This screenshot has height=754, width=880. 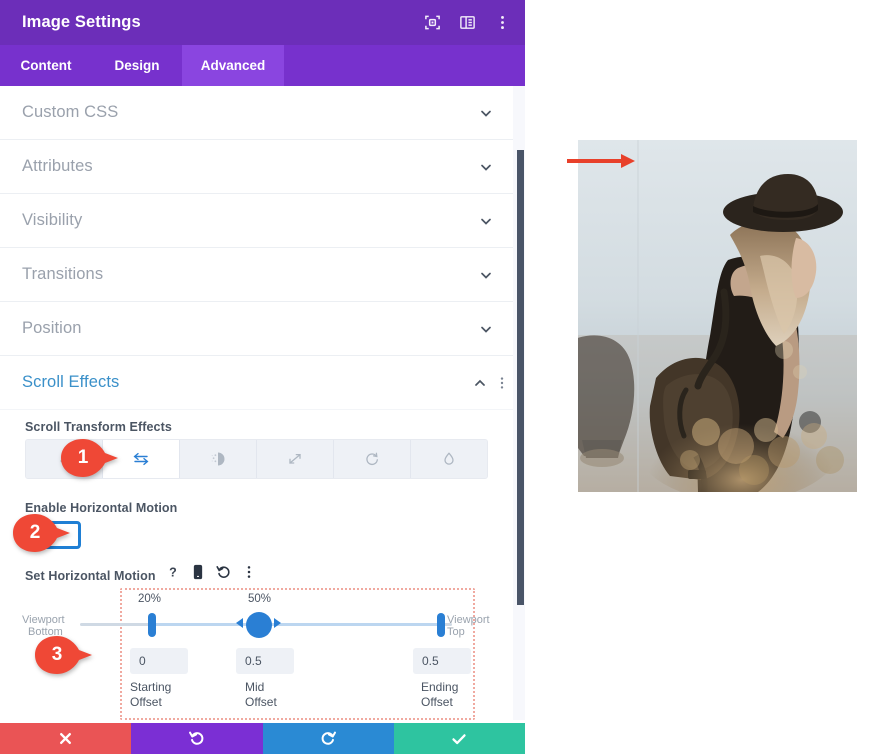 I want to click on settings-tabs: Content Design Advanced, so click(x=262, y=65).